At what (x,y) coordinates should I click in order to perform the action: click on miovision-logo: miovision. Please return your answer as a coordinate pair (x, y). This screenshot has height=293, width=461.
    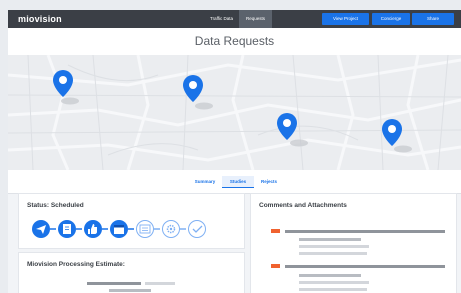
    Looking at the image, I should click on (40, 19).